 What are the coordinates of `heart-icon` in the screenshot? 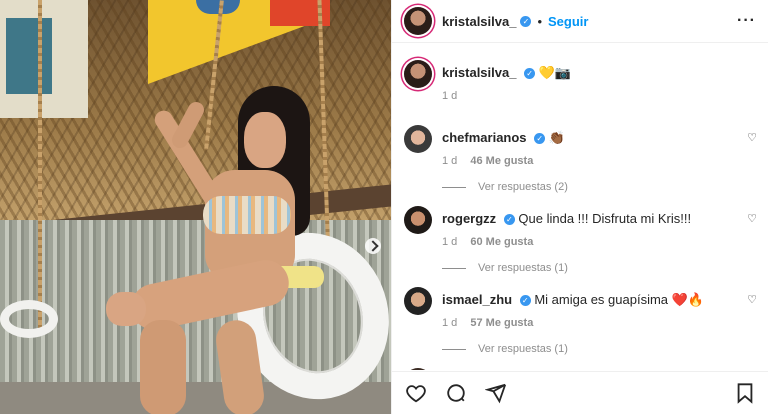 It's located at (416, 393).